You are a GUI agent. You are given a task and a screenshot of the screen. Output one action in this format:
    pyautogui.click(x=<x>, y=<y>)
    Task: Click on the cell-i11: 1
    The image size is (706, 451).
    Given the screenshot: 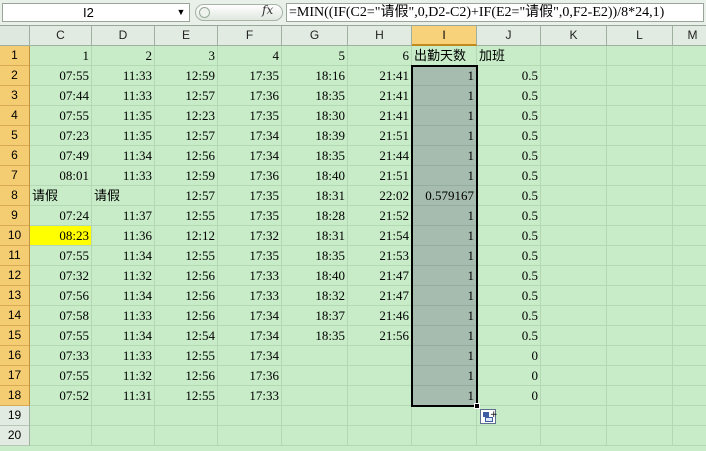 What is the action you would take?
    pyautogui.click(x=444, y=256)
    